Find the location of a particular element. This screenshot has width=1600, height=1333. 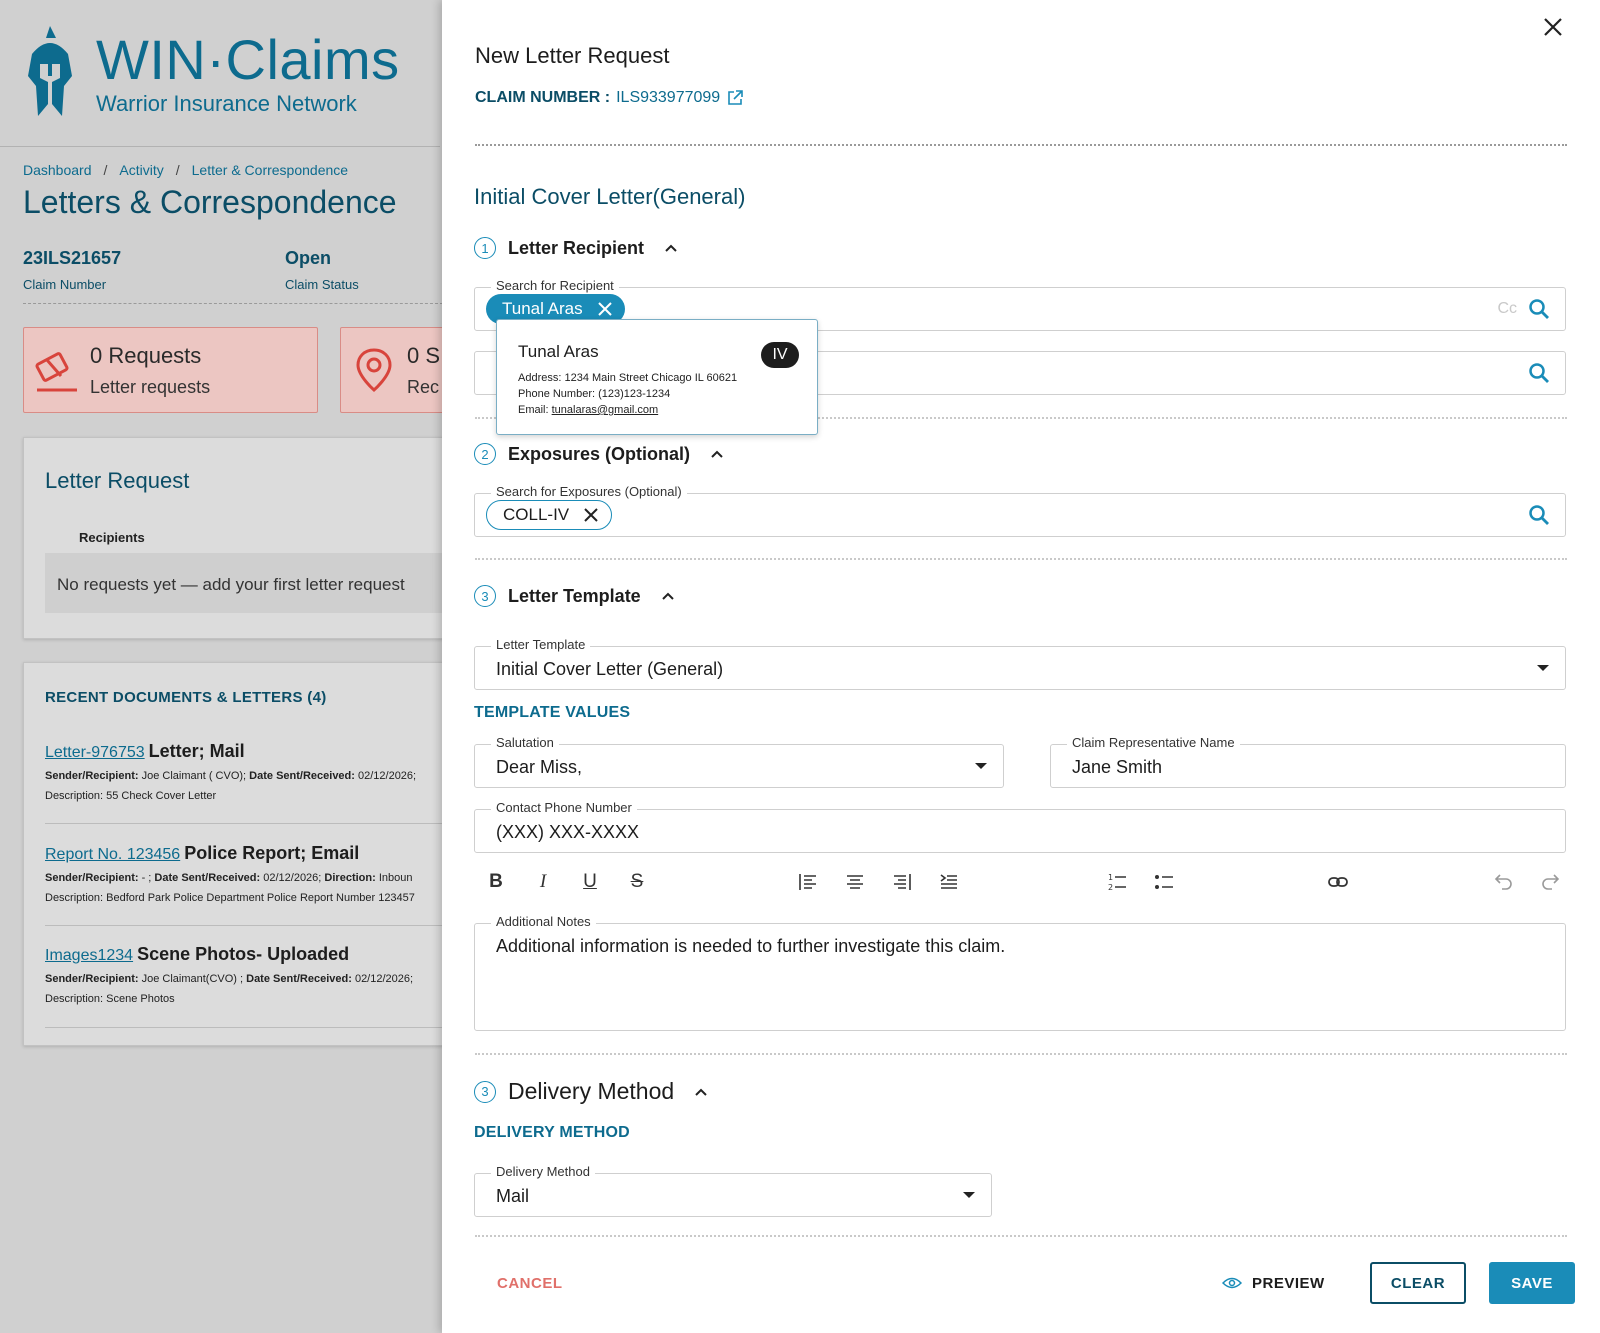

stat-secondary-label: Rec is located at coordinates (423, 386).